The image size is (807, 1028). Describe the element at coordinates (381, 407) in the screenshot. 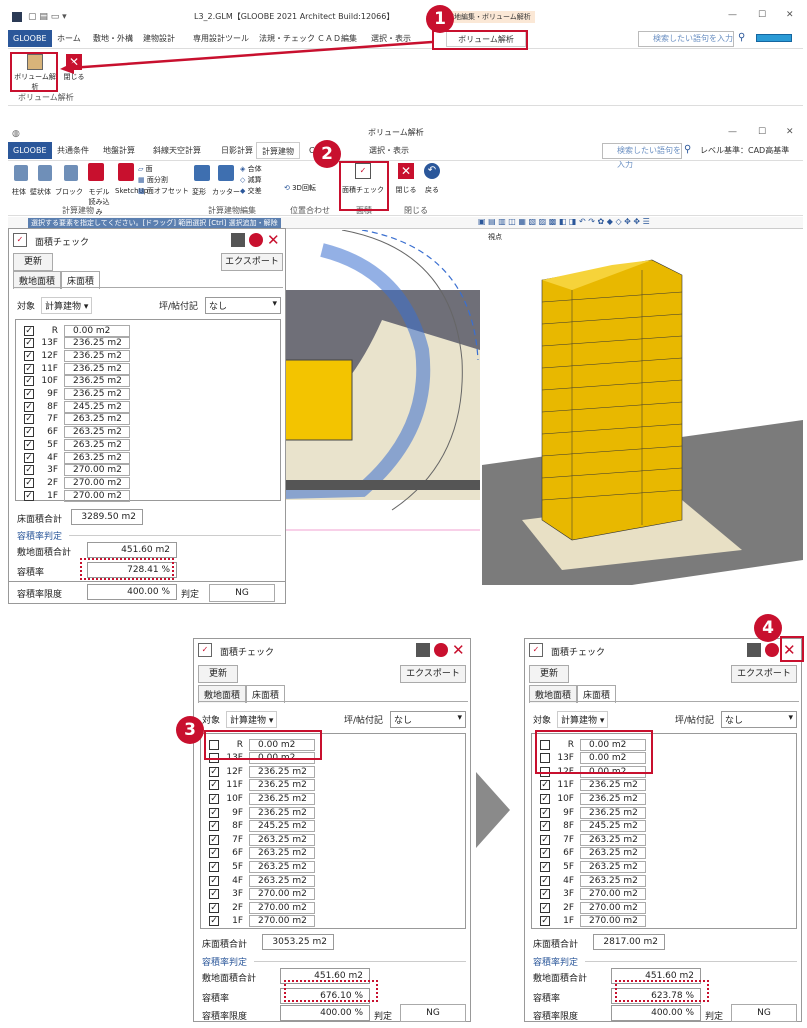

I see `plan-view` at that location.